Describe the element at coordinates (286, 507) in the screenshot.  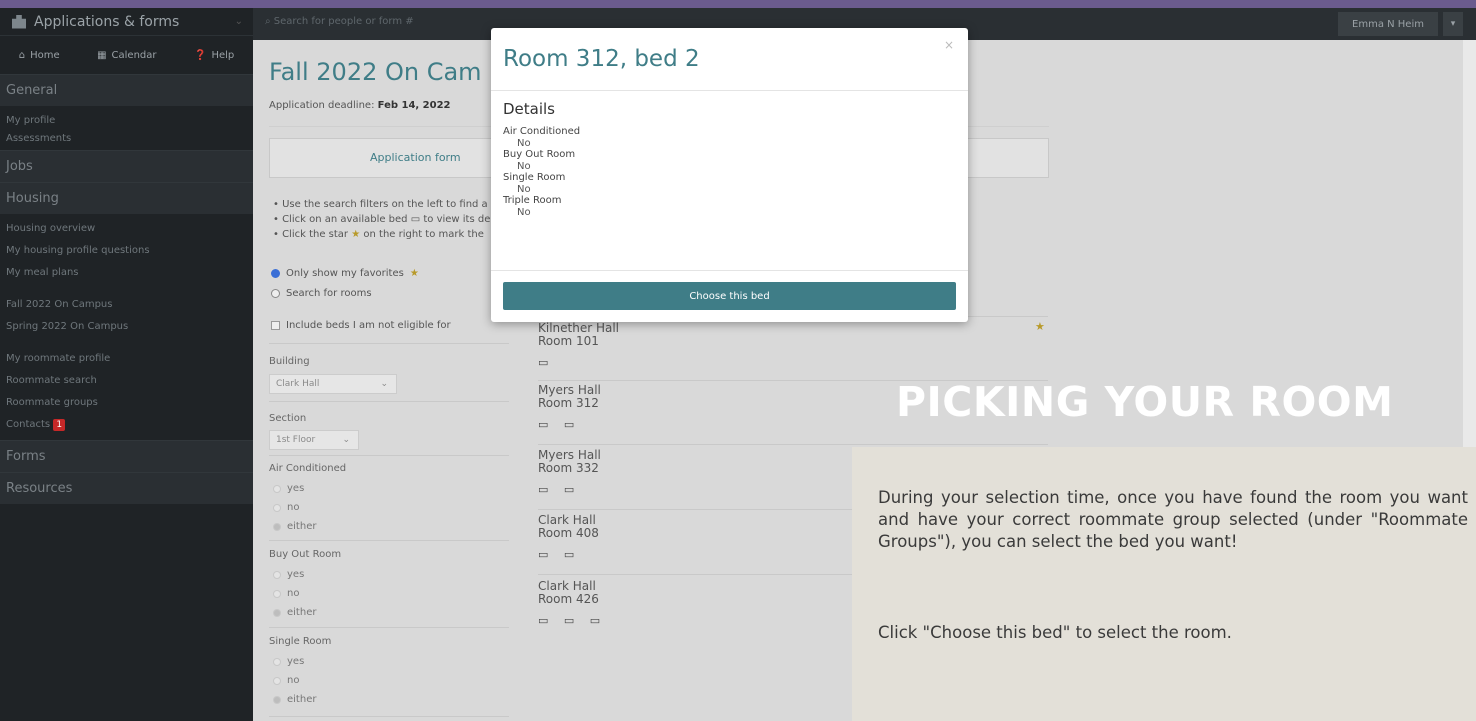
I see `ac-no: no` at that location.